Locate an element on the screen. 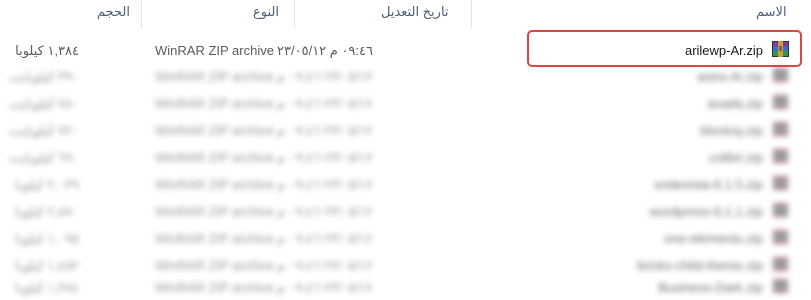 The height and width of the screenshot is (300, 811). column-header-name: الاسم is located at coordinates (771, 12).